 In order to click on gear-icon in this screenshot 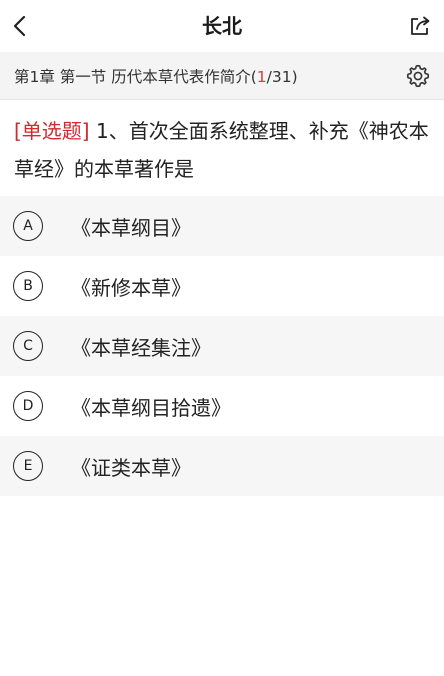, I will do `click(418, 75)`.